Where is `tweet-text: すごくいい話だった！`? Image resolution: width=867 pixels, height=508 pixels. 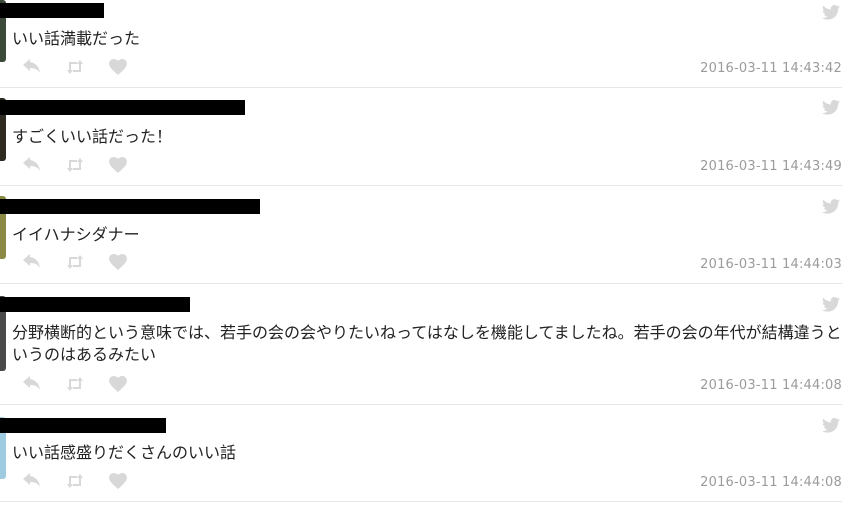 tweet-text: すごくいい話だった！ is located at coordinates (92, 136).